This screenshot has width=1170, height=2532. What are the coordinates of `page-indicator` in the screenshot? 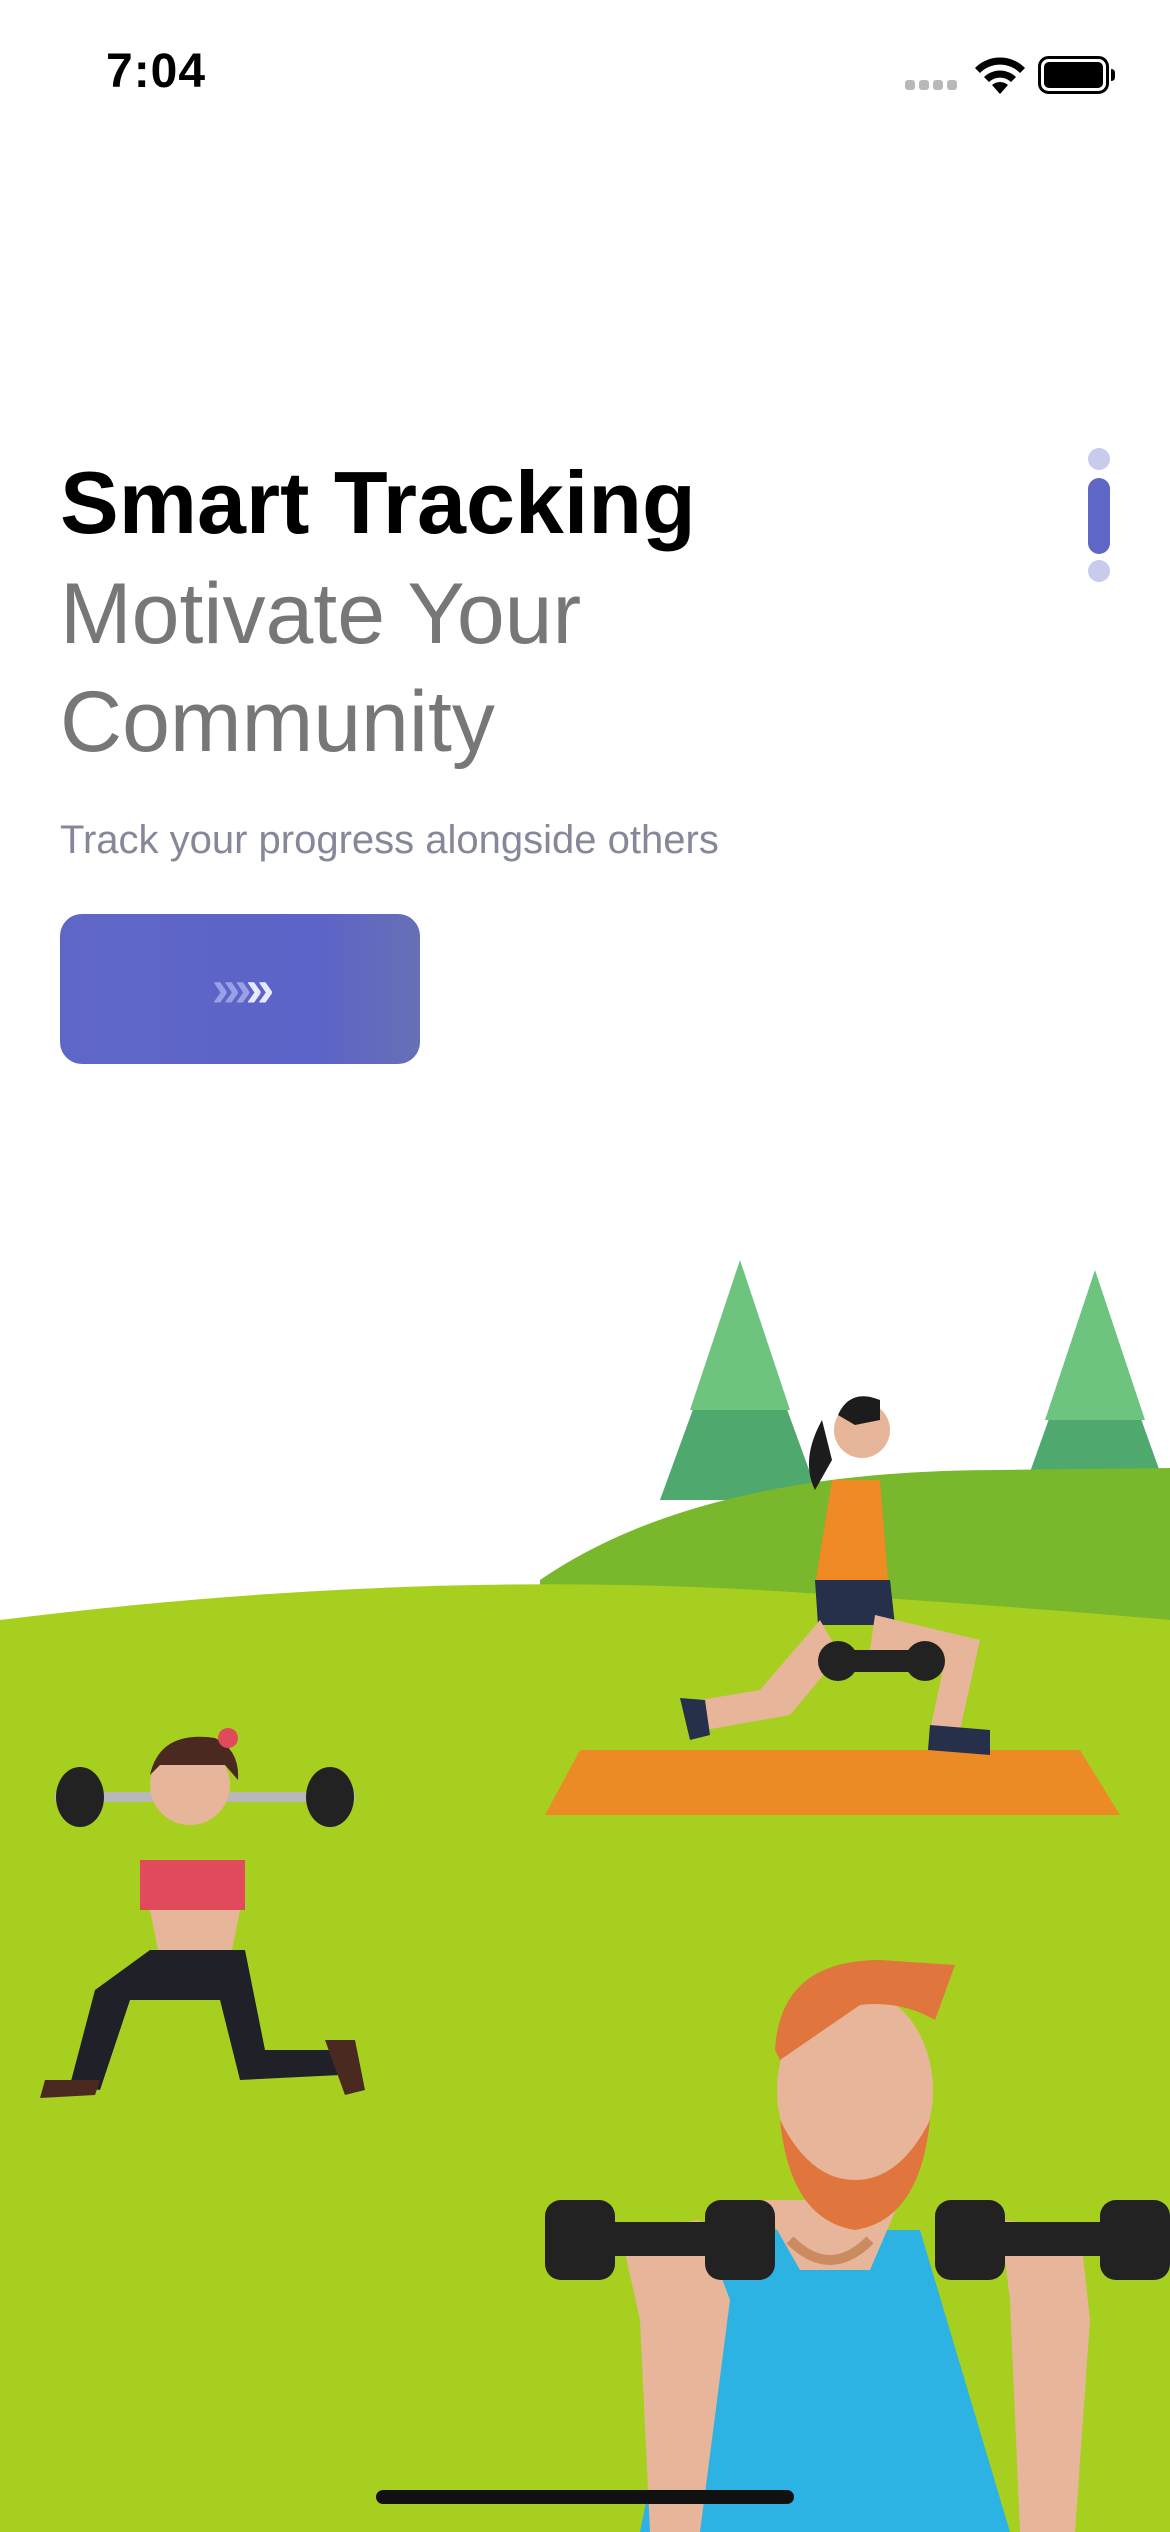 It's located at (1099, 518).